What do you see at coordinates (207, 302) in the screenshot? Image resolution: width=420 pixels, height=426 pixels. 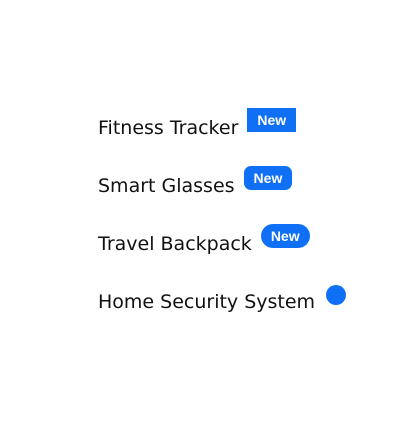 I see `item-label: Home Security System` at bounding box center [207, 302].